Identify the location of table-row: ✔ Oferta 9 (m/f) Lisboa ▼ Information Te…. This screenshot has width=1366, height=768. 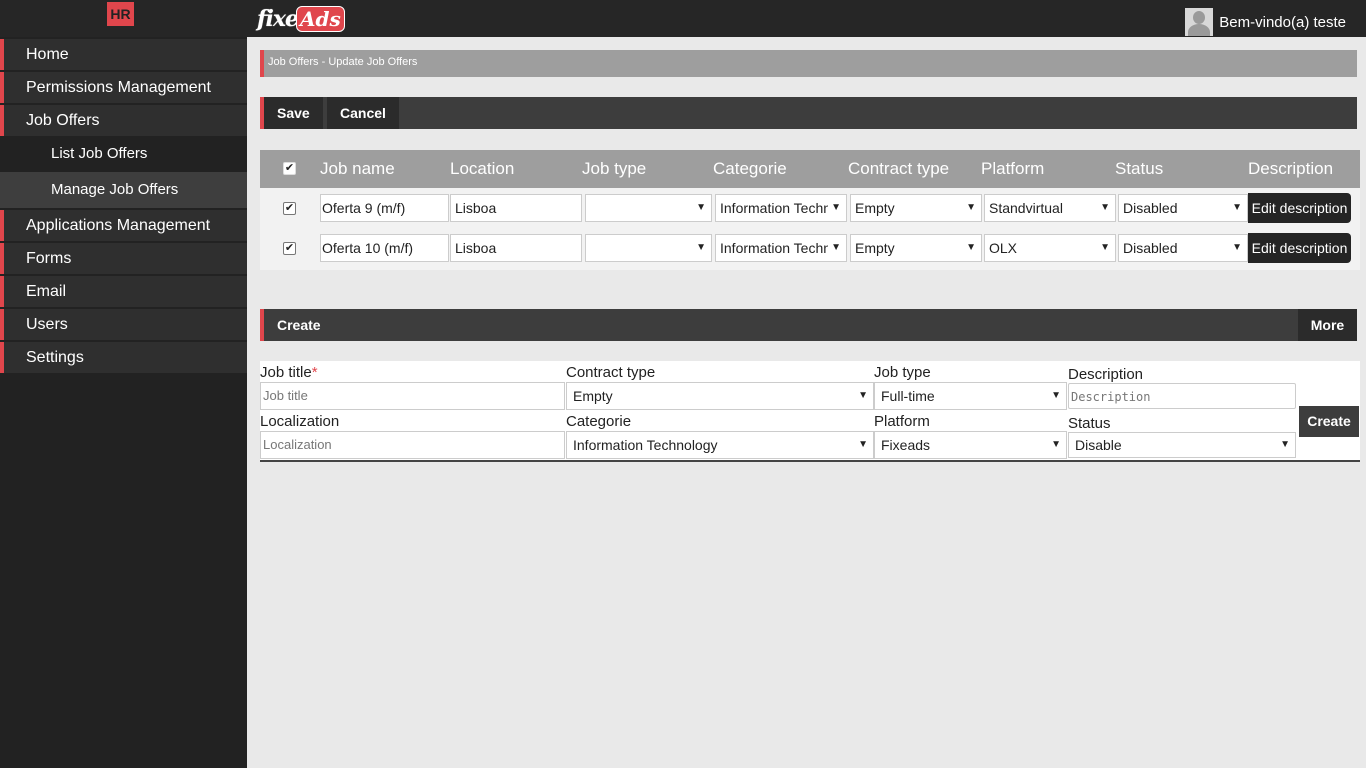
(810, 208).